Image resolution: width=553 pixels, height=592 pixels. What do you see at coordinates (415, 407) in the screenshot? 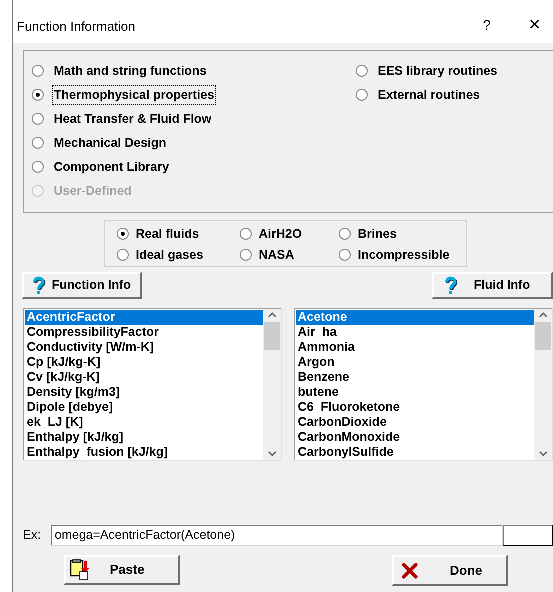
I see `list-item: C6_Fluoroketone` at bounding box center [415, 407].